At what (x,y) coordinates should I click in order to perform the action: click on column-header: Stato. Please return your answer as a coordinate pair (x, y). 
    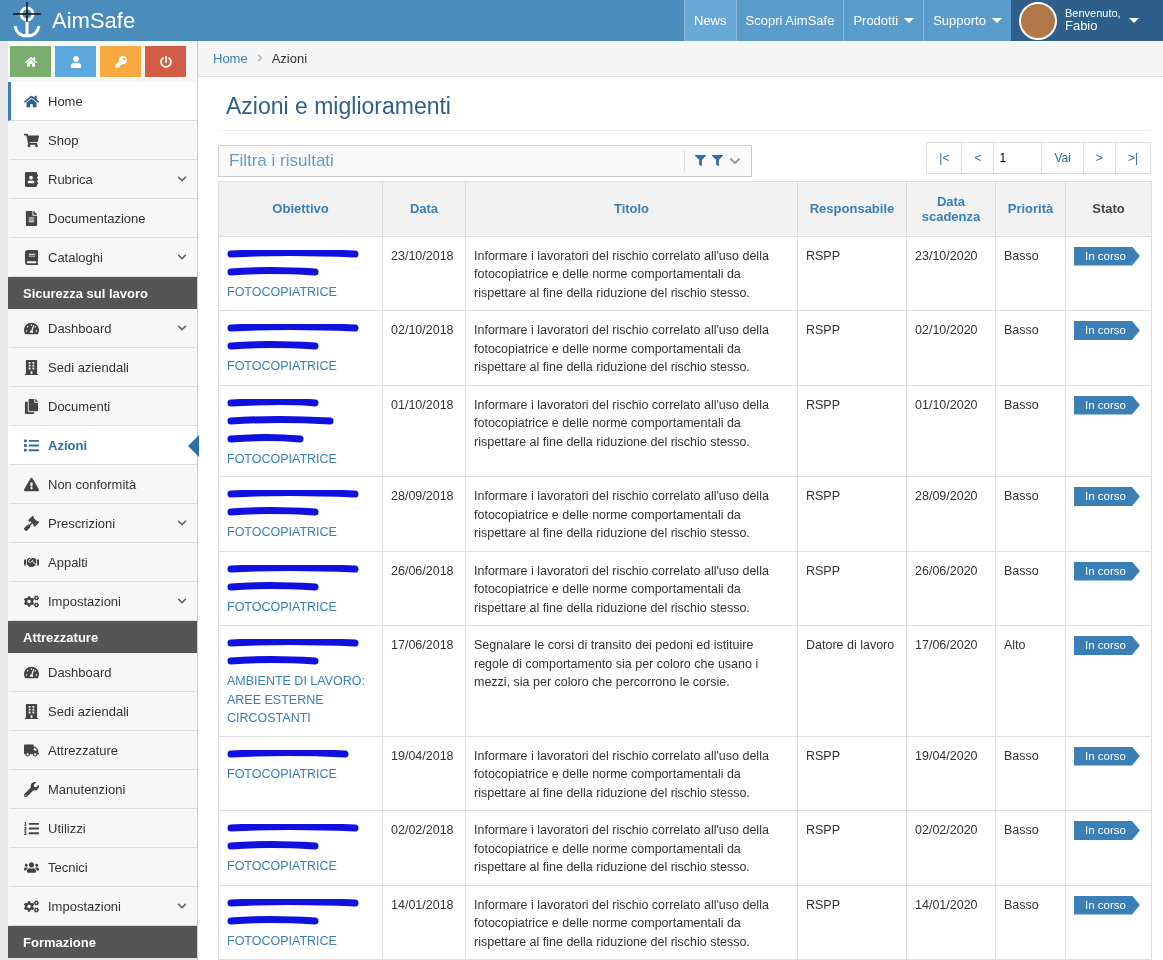
    Looking at the image, I should click on (1108, 208).